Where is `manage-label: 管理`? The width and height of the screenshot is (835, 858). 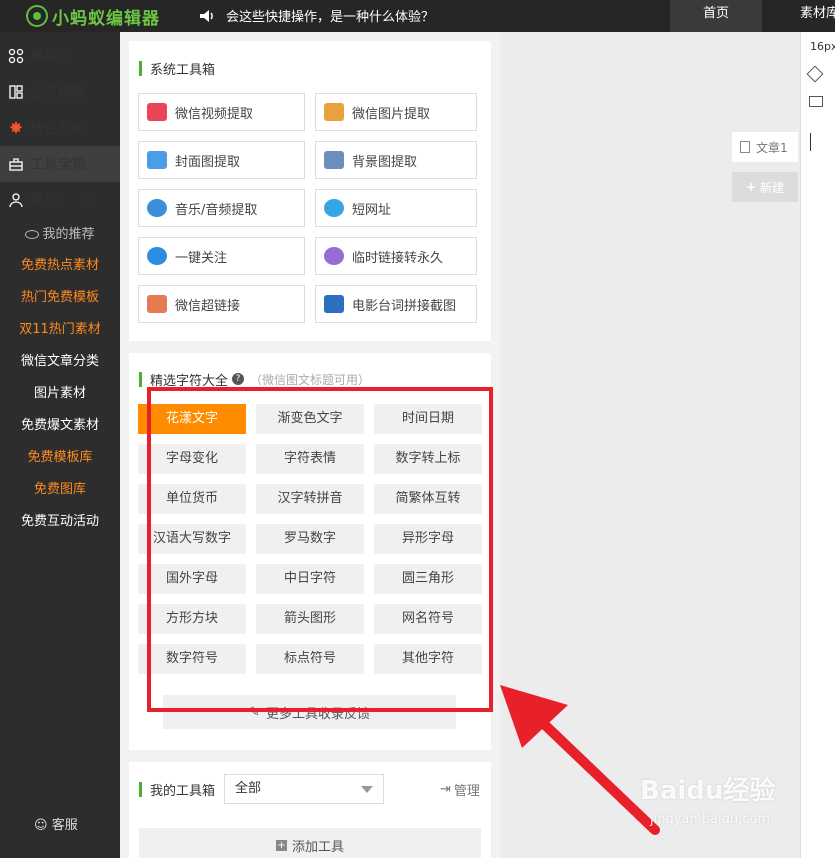 manage-label: 管理 is located at coordinates (466, 791).